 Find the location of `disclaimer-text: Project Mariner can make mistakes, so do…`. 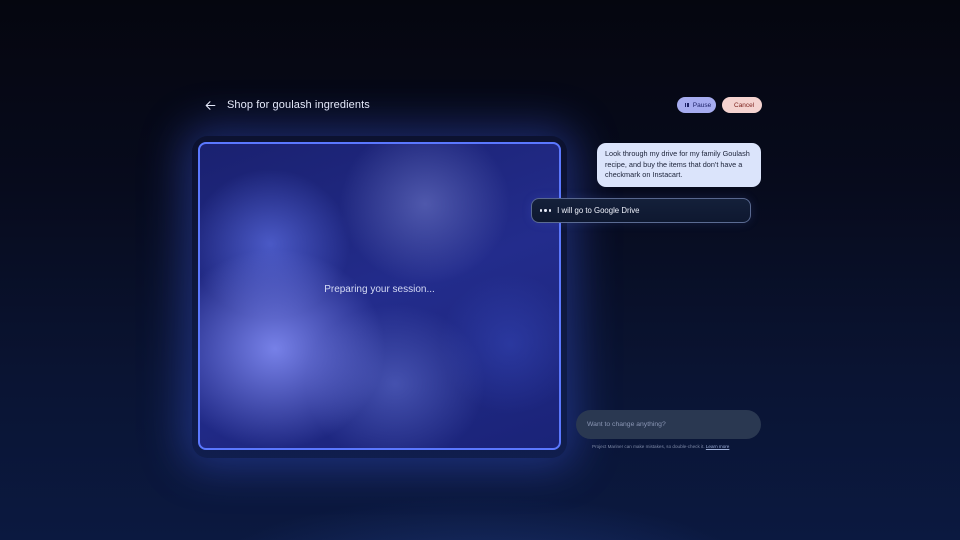

disclaimer-text: Project Mariner can make mistakes, so do… is located at coordinates (648, 446).